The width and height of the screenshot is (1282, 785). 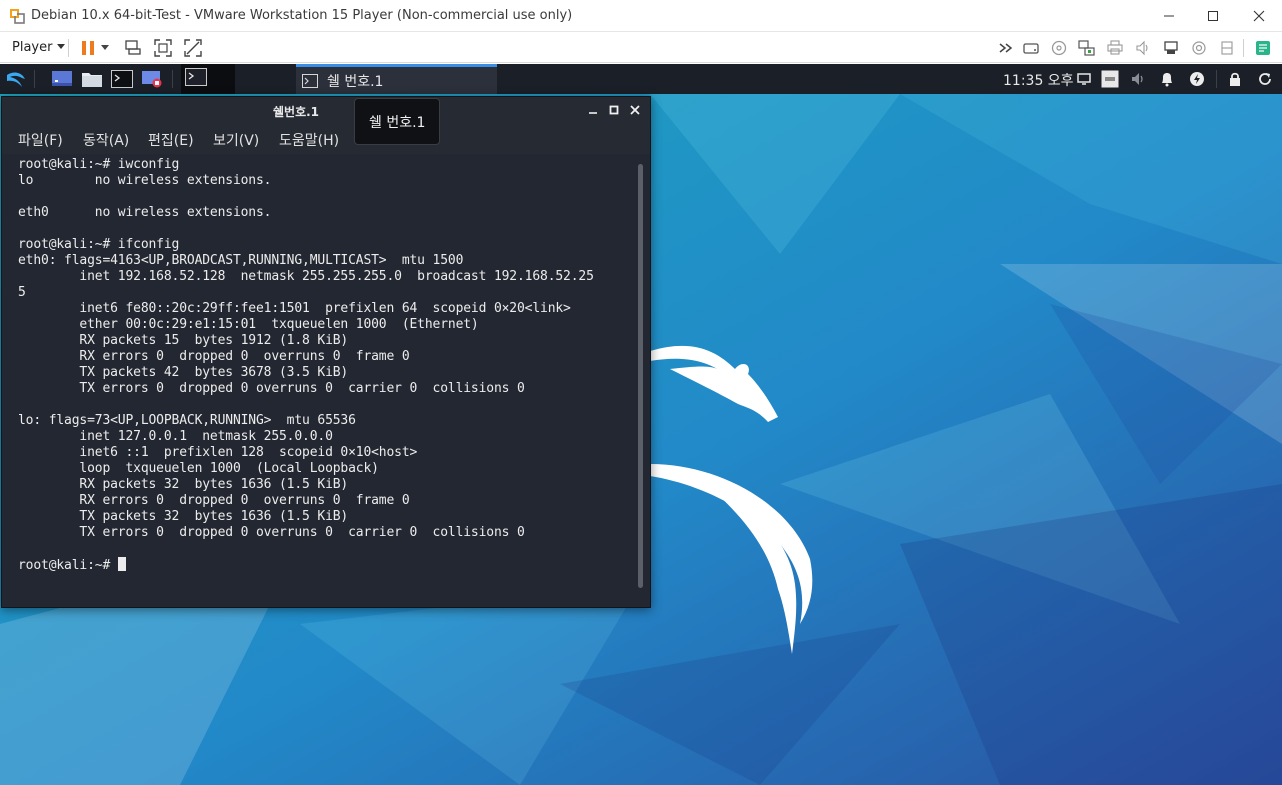 I want to click on keyboard-layout-button, so click(x=1110, y=79).